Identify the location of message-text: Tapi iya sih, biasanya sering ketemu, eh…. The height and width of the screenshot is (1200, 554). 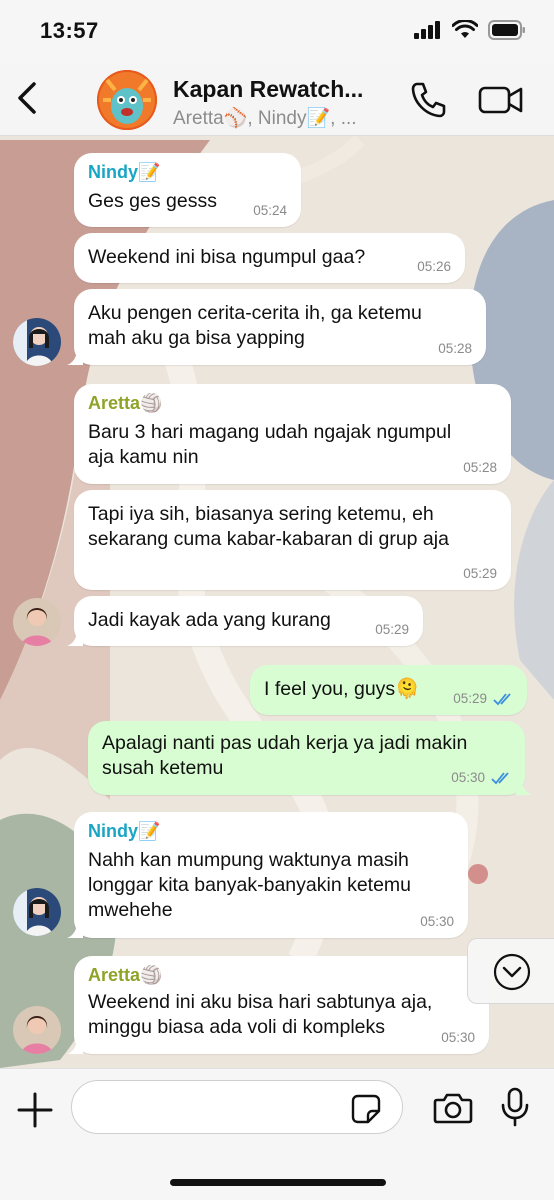
(268, 526).